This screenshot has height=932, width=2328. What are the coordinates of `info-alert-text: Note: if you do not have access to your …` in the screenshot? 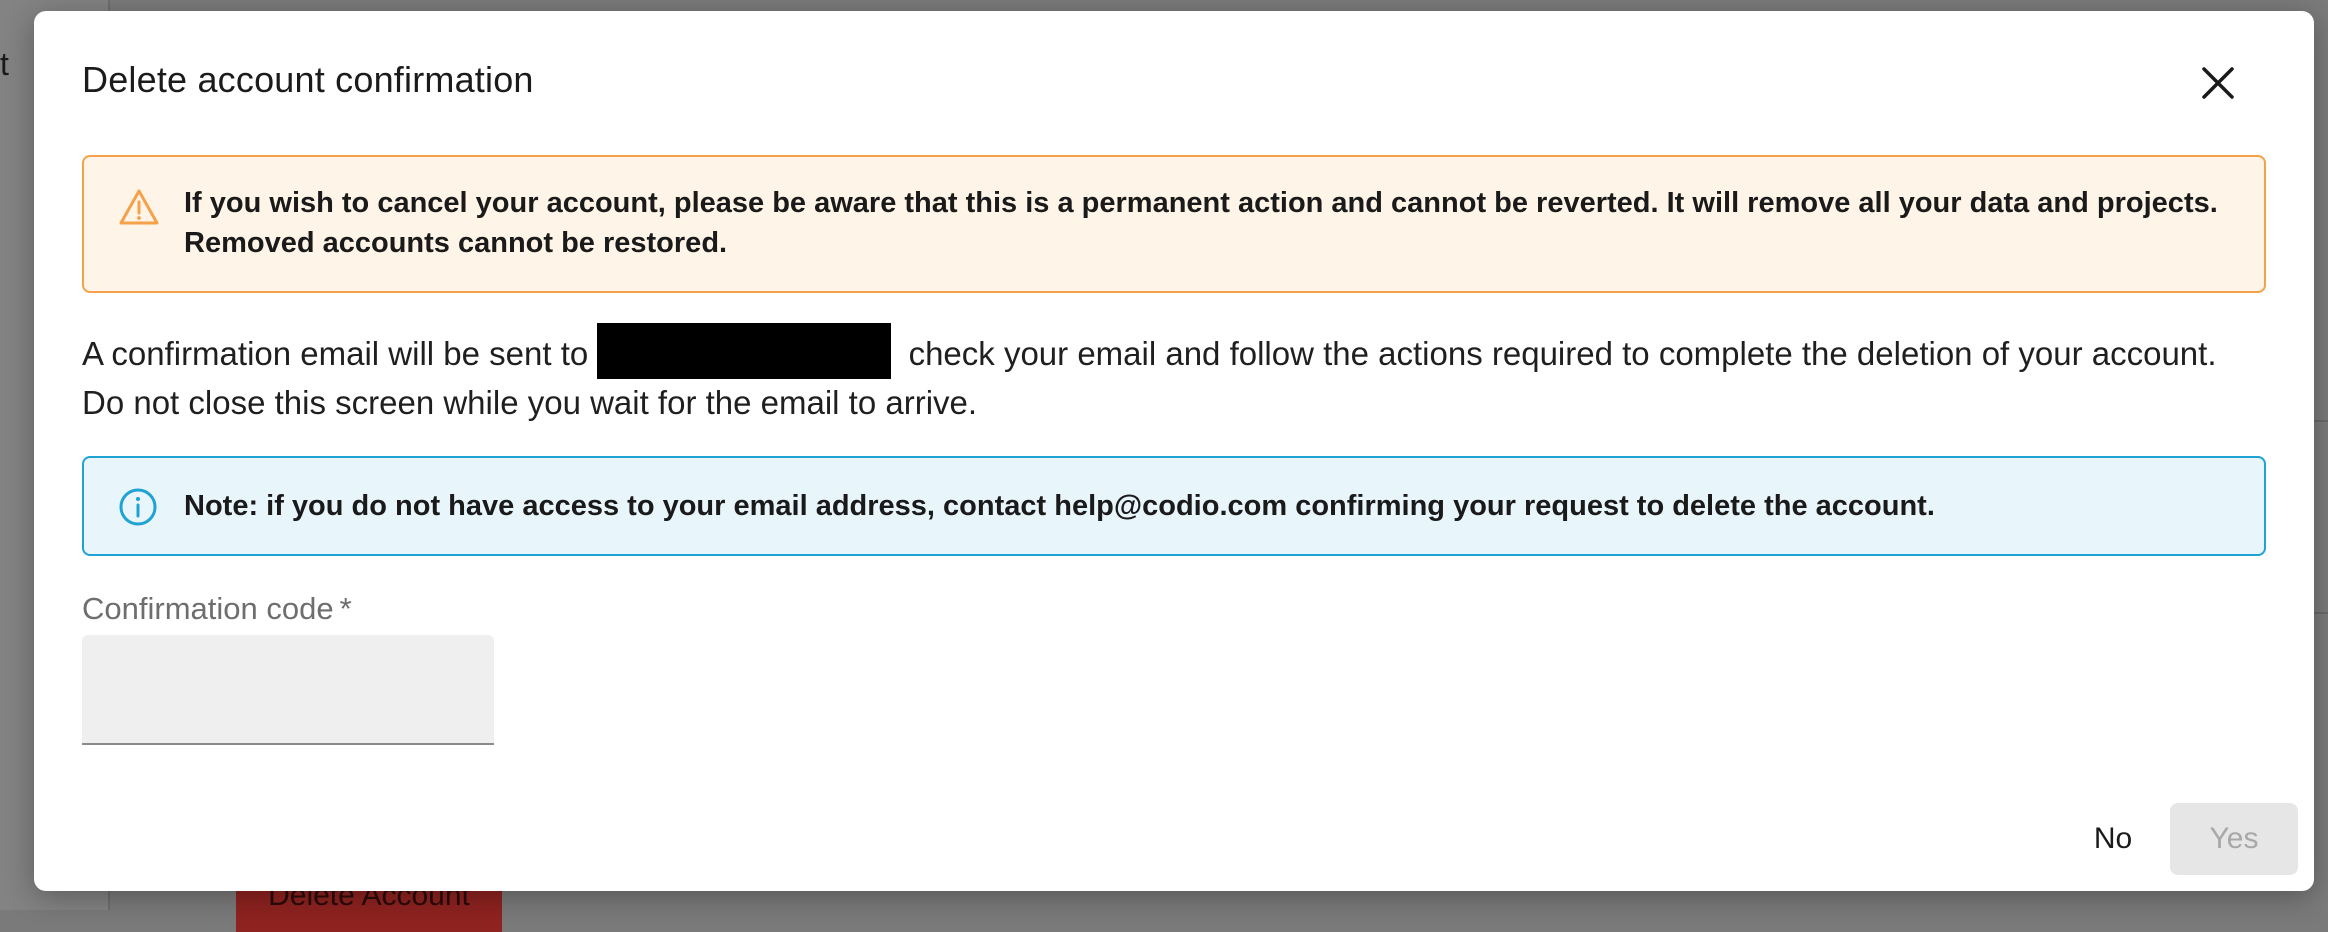 It's located at (1059, 506).